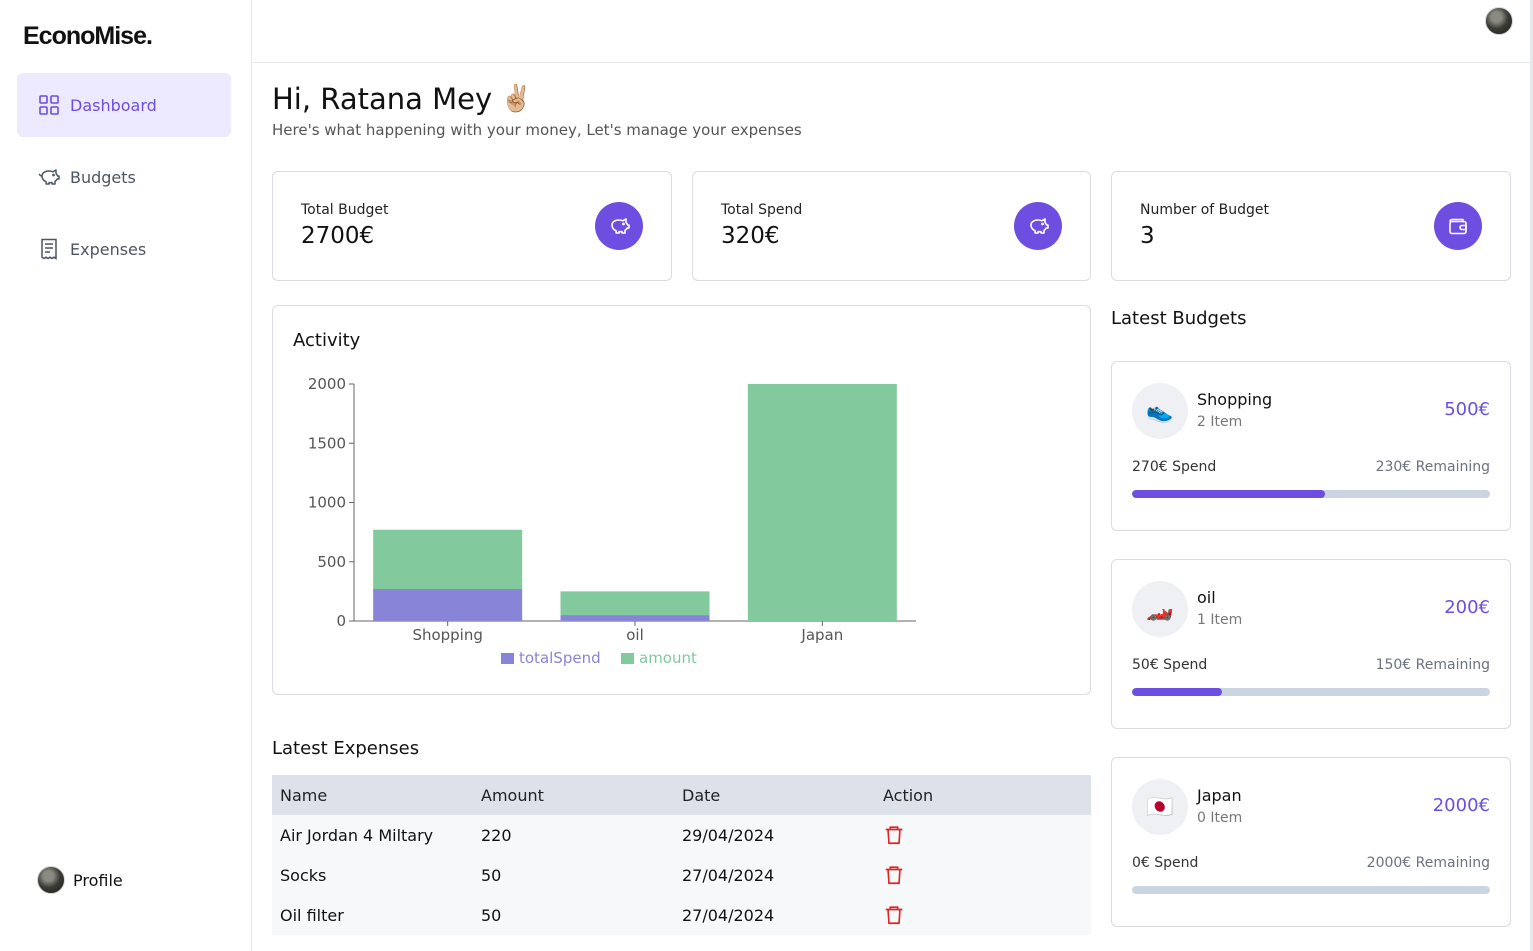  Describe the element at coordinates (573, 795) in the screenshot. I see `column-header: Amount` at that location.